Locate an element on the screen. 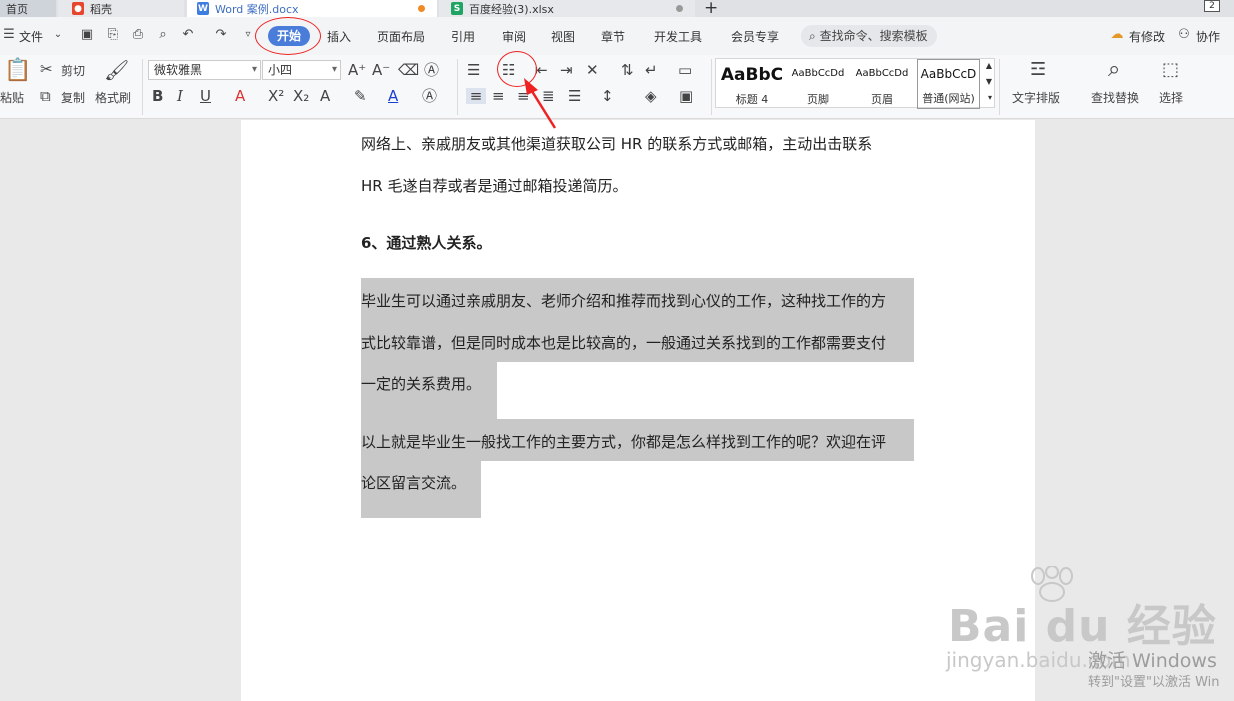 Image resolution: width=1234 pixels, height=701 pixels. style-expand-icon: ▾ is located at coordinates (990, 97).